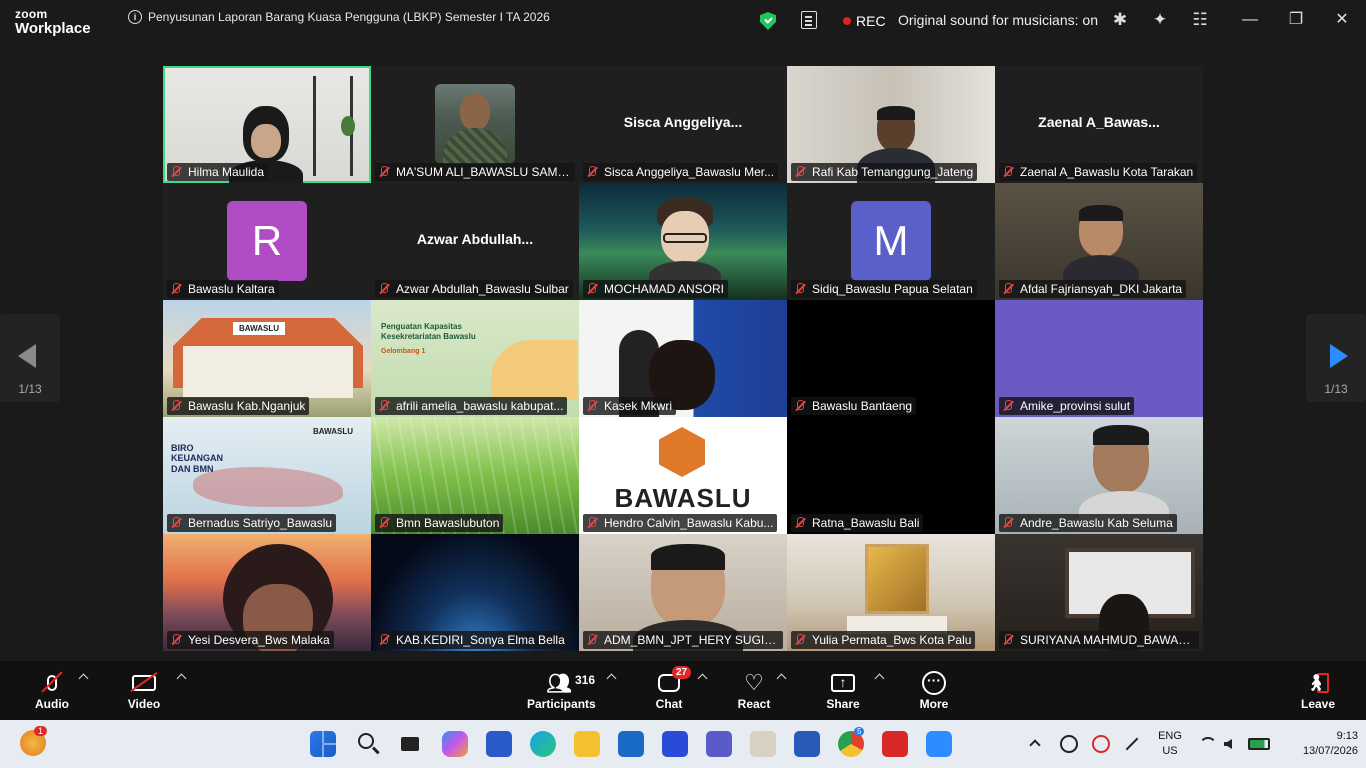 Image resolution: width=1366 pixels, height=768 pixels. Describe the element at coordinates (144, 690) in the screenshot. I see `video-button: Video` at that location.